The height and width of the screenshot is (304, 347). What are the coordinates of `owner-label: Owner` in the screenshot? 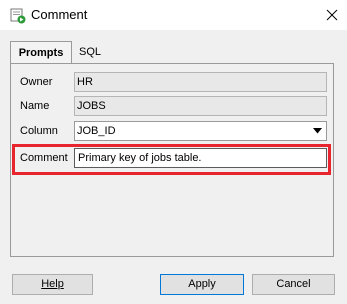 It's located at (36, 82).